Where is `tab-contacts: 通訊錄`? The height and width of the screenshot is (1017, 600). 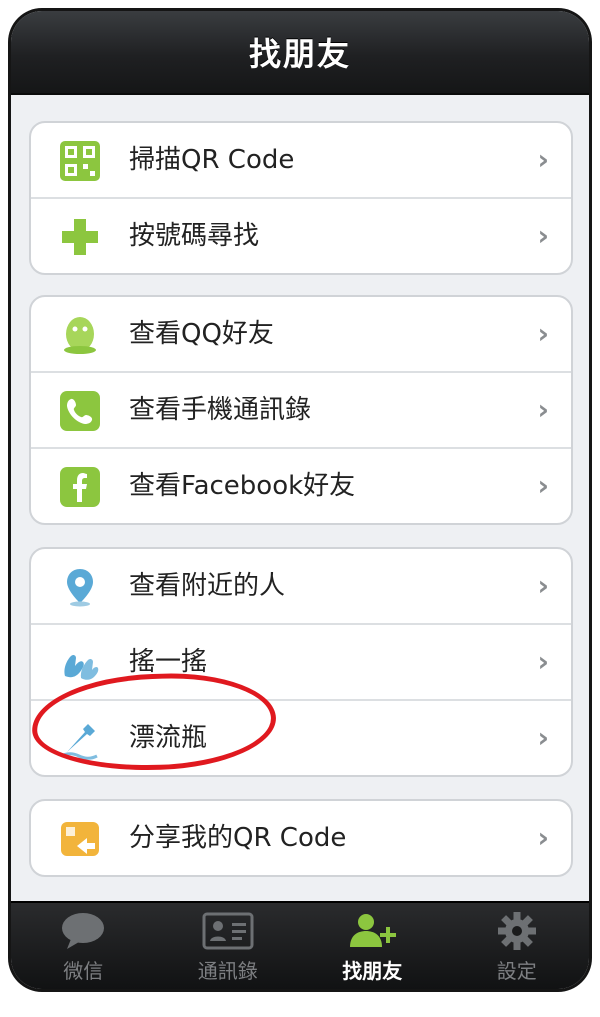
tab-contacts: 通訊錄 is located at coordinates (228, 946).